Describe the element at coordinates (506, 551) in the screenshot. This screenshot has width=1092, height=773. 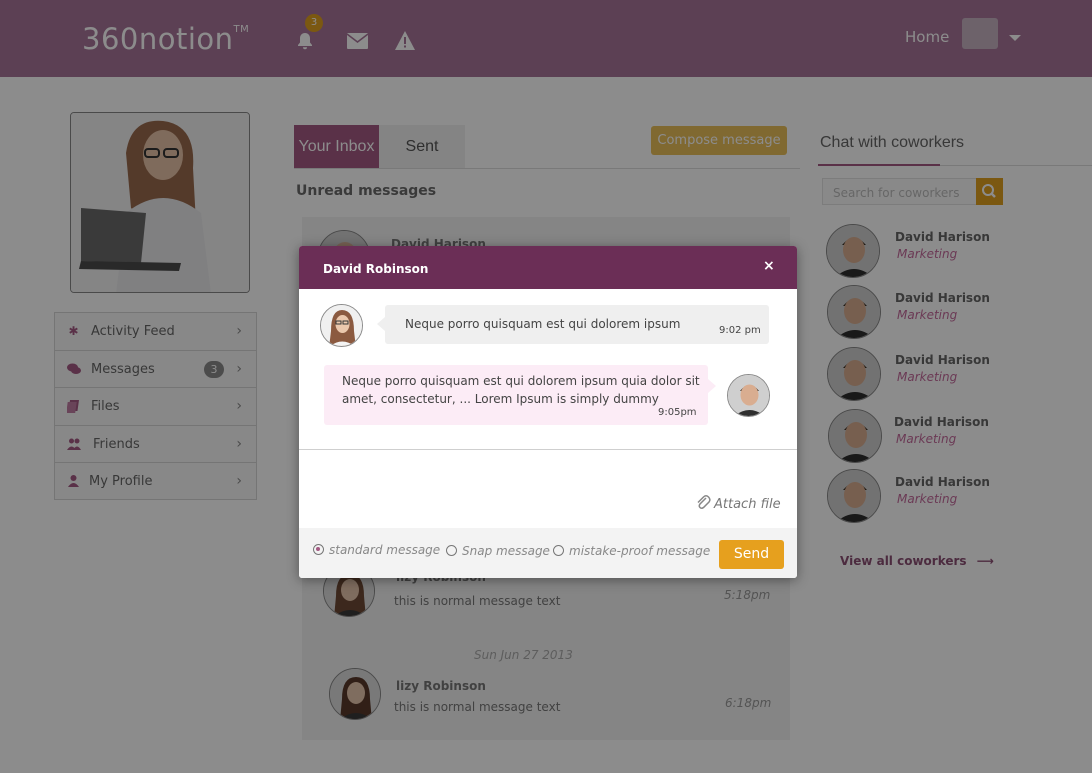
I see `radio-label: Snap message` at that location.